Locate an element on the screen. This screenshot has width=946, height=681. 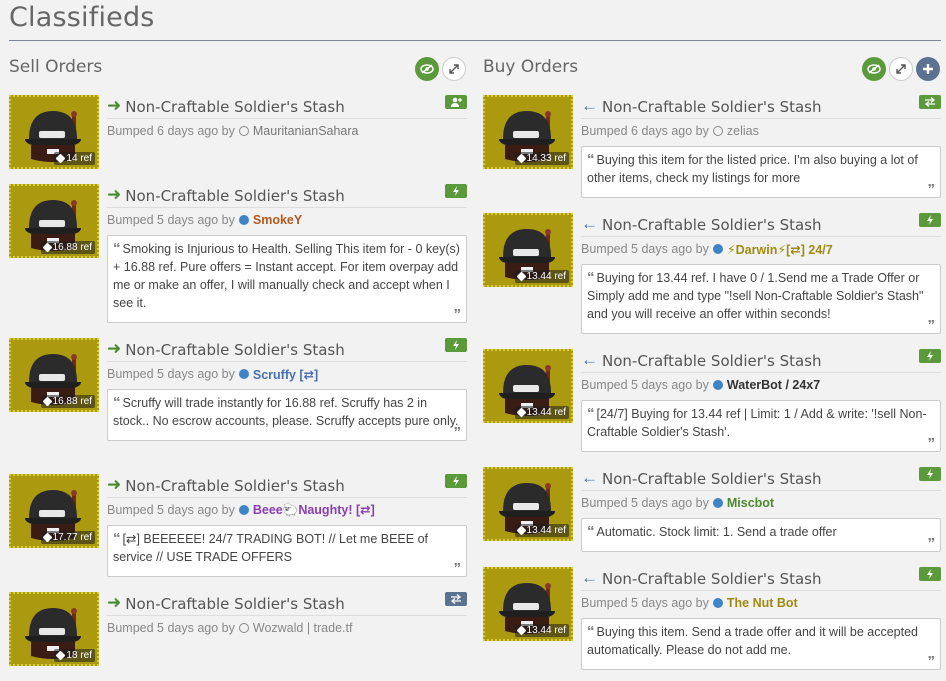
username-link: ⚡Darwin⚡[⇄] 24/7 is located at coordinates (780, 249).